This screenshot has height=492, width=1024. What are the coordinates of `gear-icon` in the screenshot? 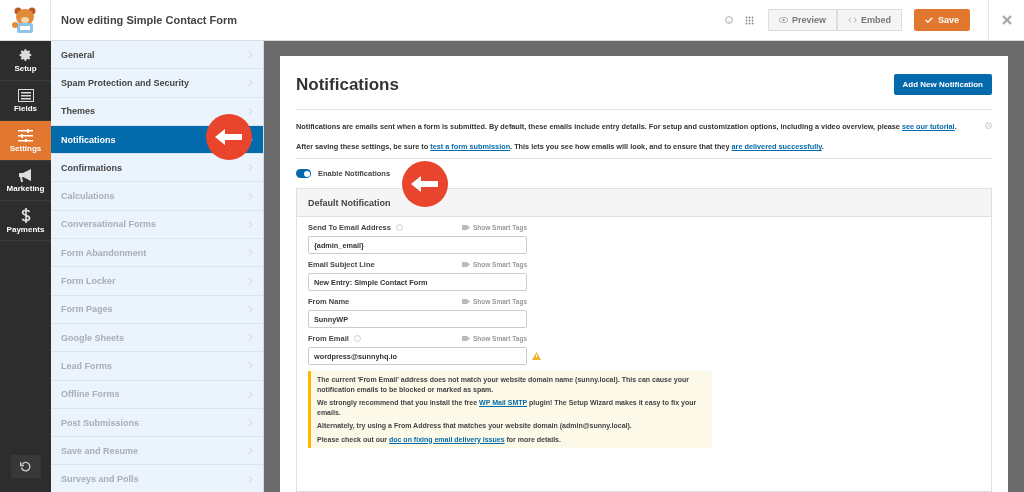 It's located at (25, 55).